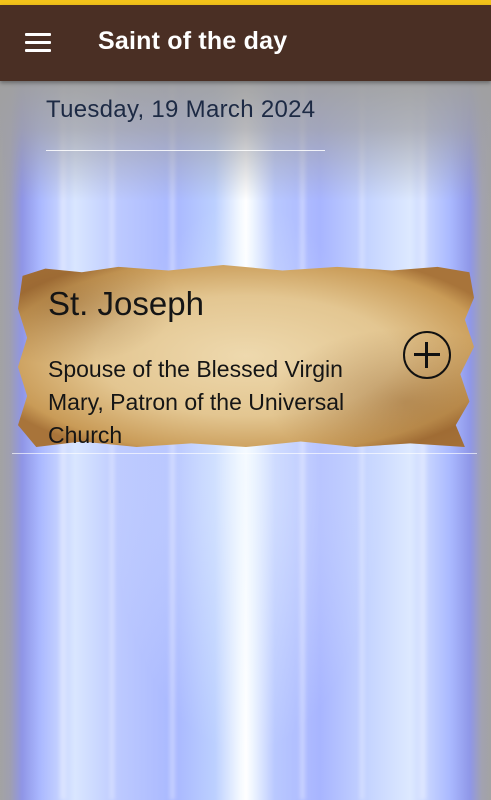 The image size is (491, 800). What do you see at coordinates (244, 453) in the screenshot?
I see `card-divider` at bounding box center [244, 453].